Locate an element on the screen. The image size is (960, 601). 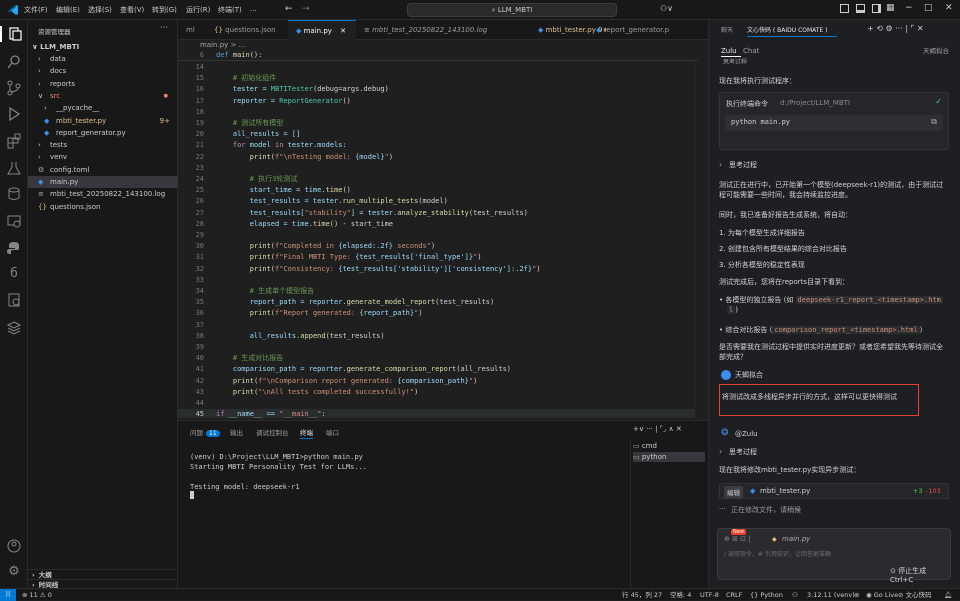
tree-item: › __pycache__ is located at coordinates (103, 108).